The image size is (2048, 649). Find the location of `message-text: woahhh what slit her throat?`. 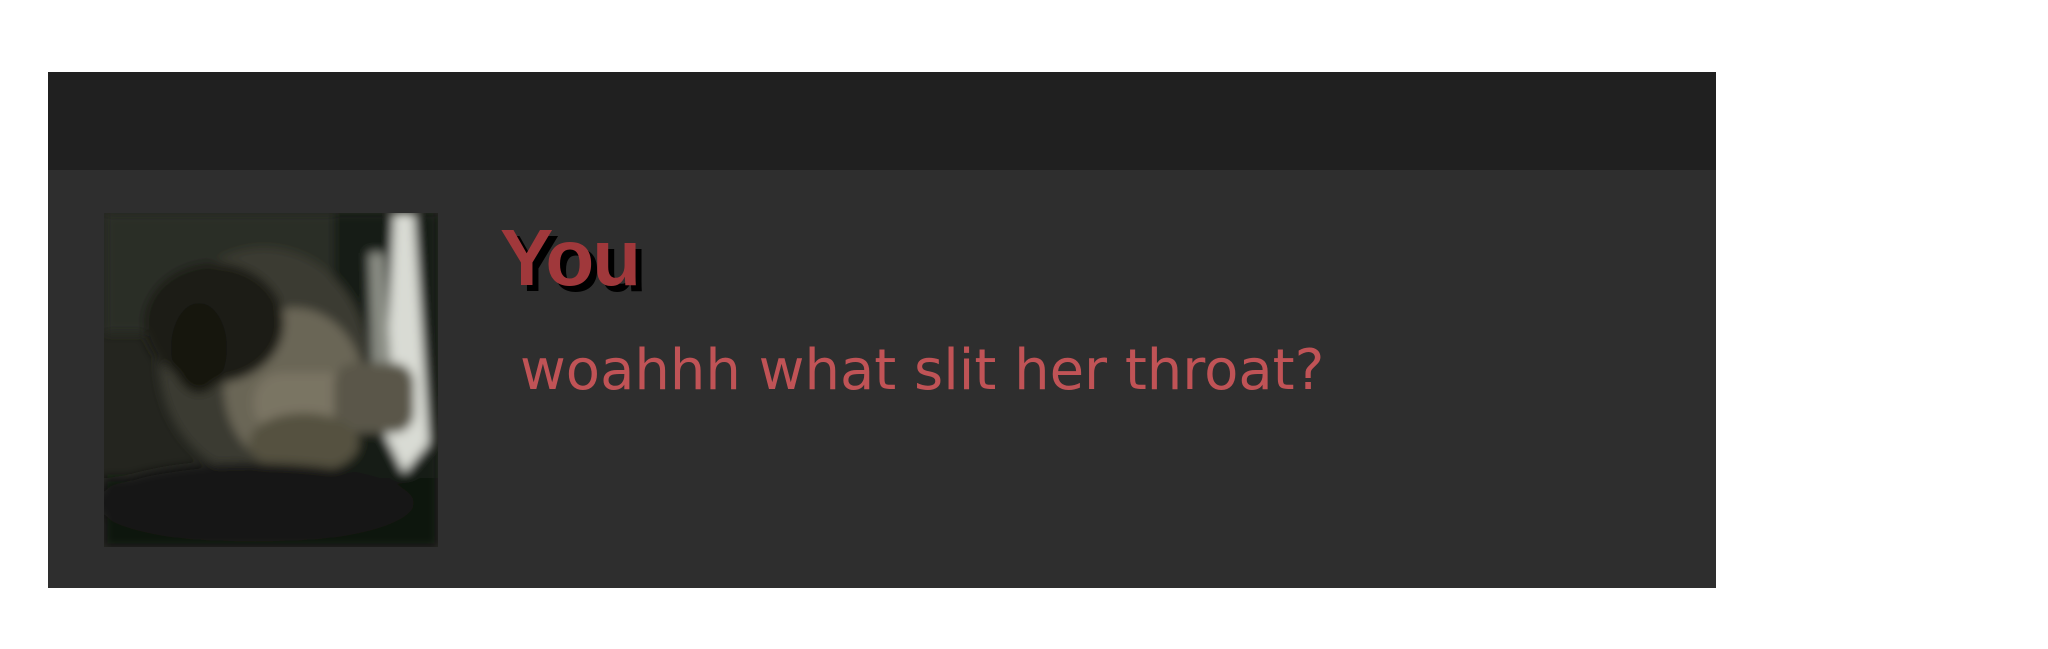

message-text: woahhh what slit her throat? is located at coordinates (922, 370).